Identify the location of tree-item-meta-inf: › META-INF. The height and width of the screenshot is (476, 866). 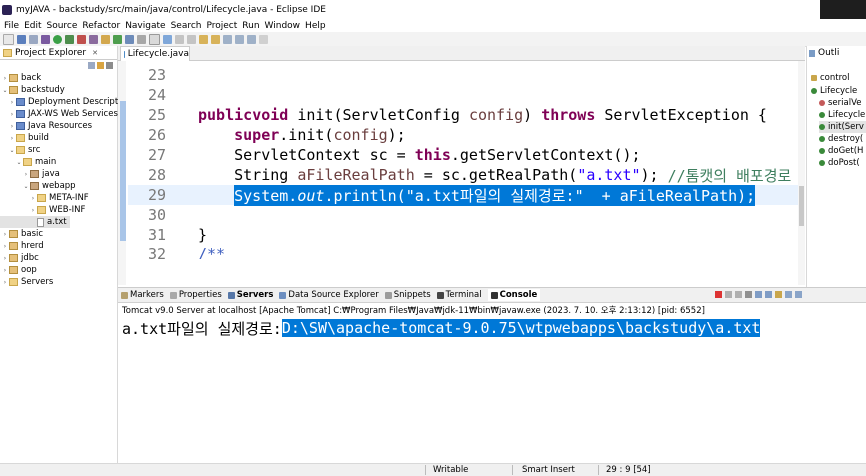
(44, 198).